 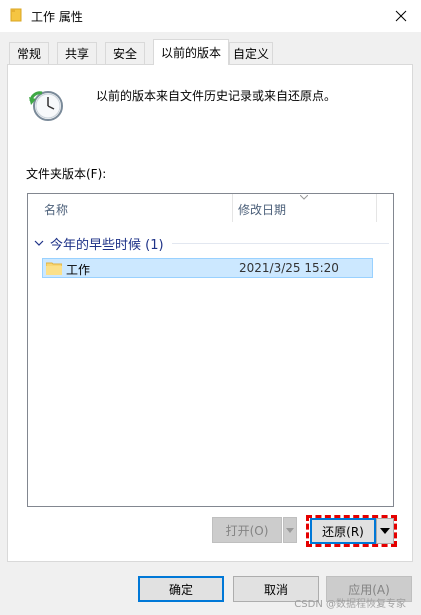 I want to click on close-button, so click(x=401, y=16).